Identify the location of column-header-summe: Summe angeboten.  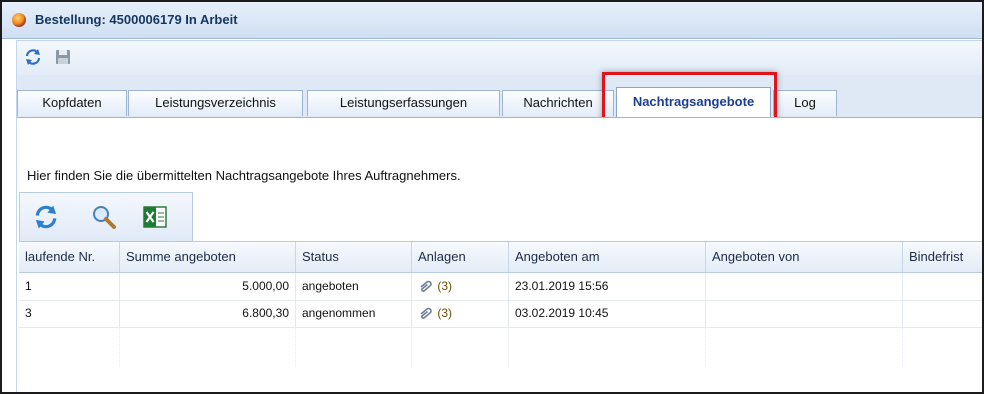
(208, 257).